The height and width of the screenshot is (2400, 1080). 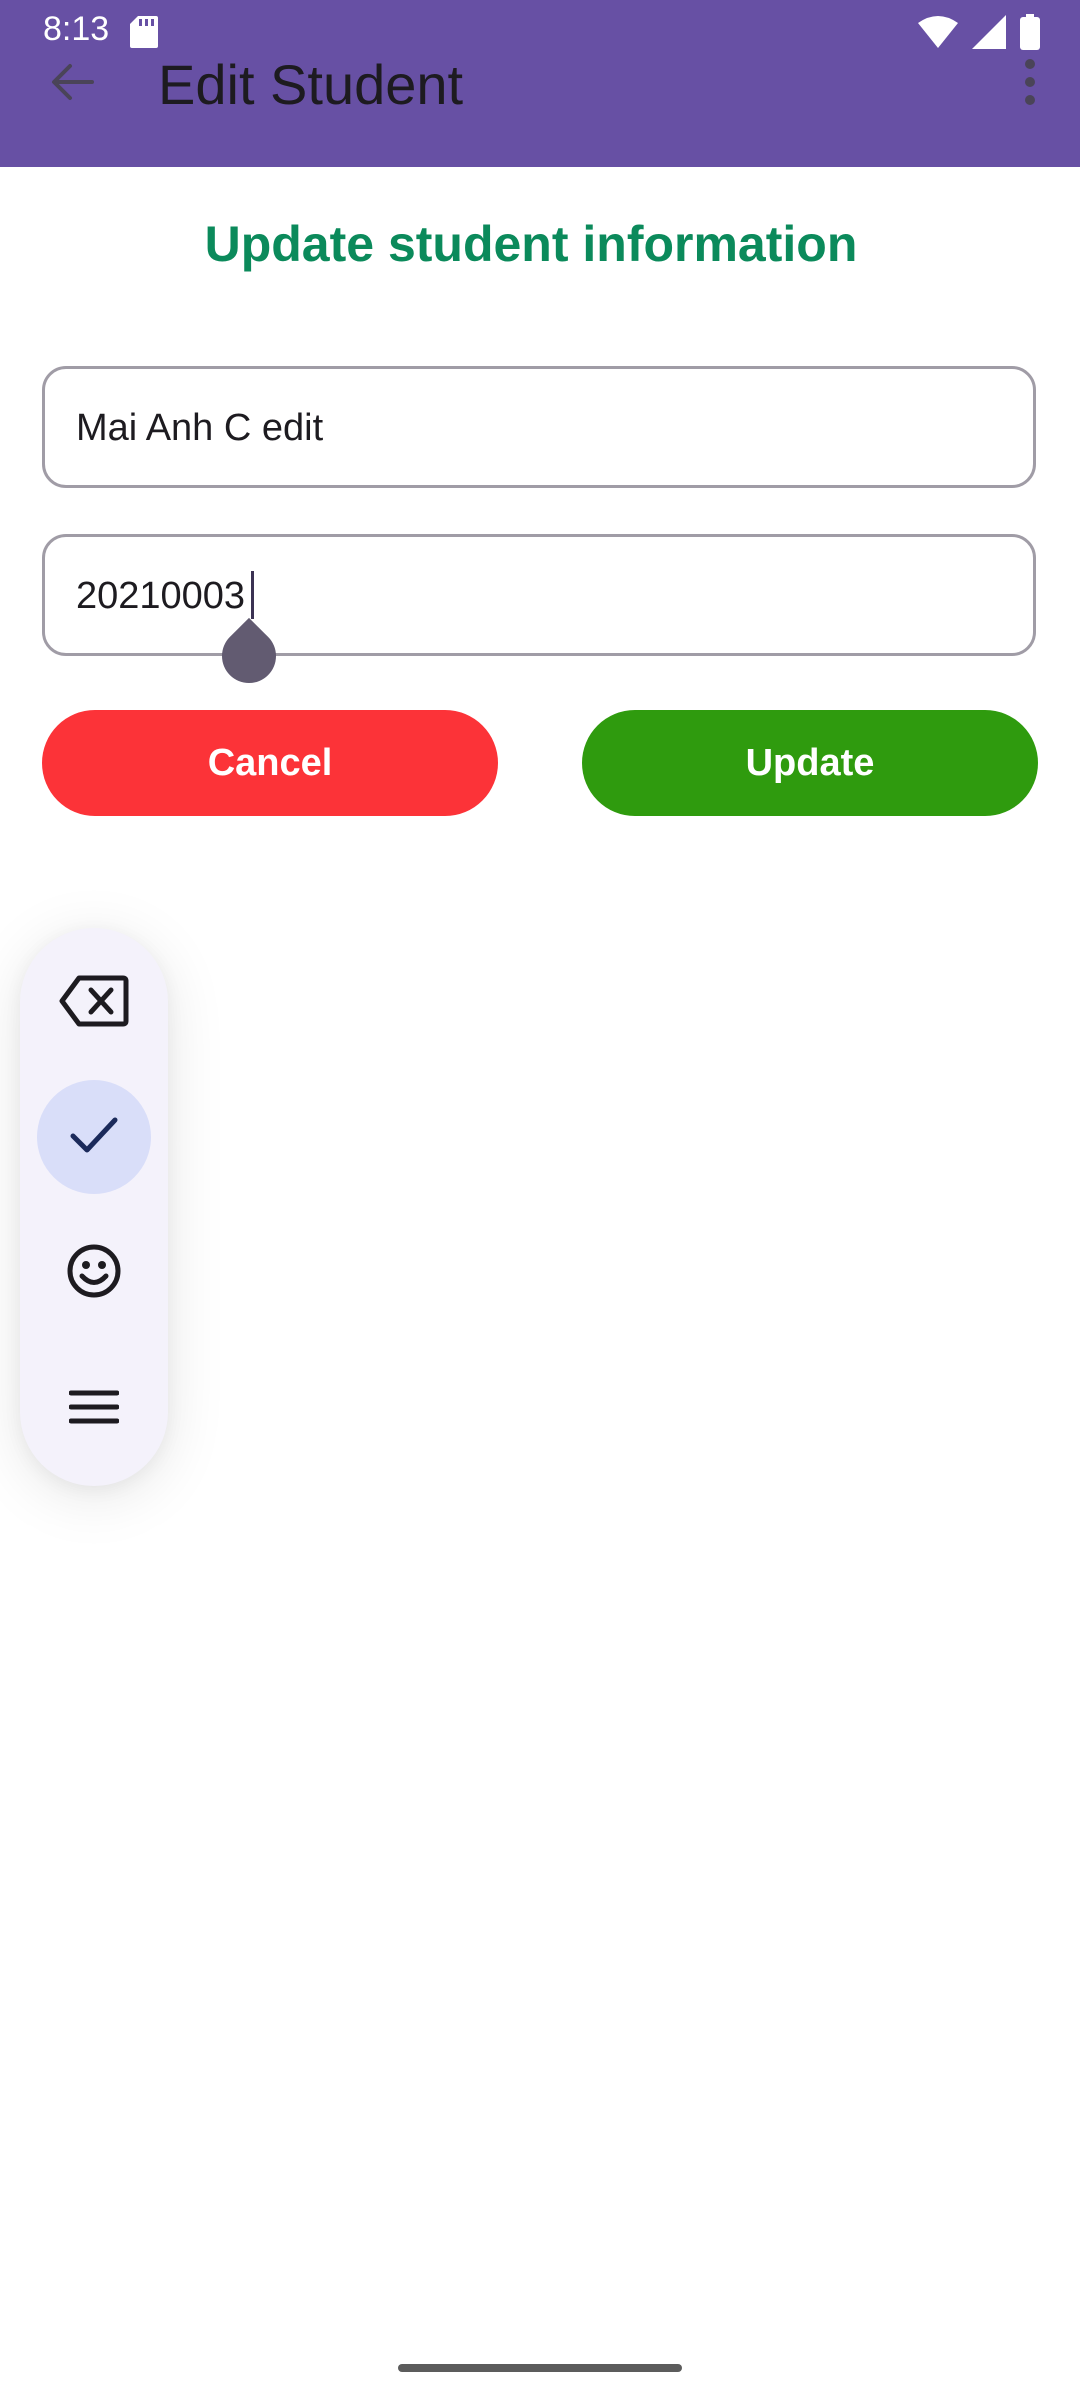 What do you see at coordinates (531, 244) in the screenshot?
I see `form-heading: Update student information` at bounding box center [531, 244].